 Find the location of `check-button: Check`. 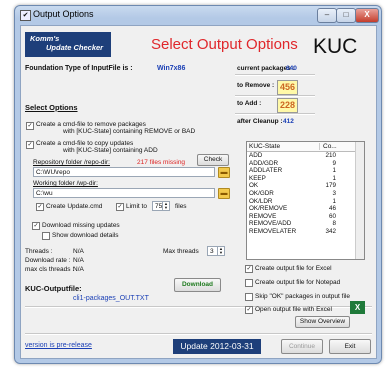

check-button: Check is located at coordinates (213, 160).